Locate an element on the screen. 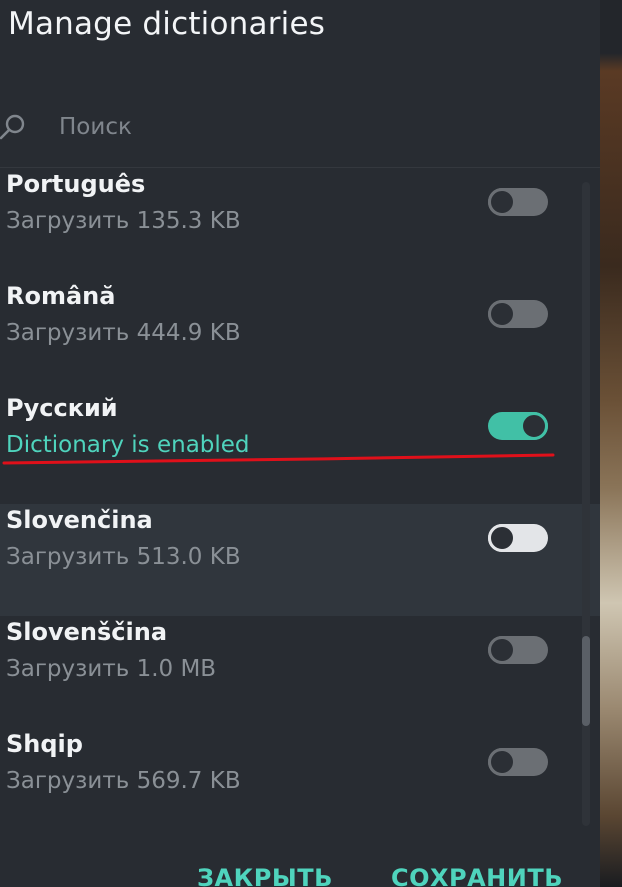 The width and height of the screenshot is (622, 887). close-button: ЗАКРЫТЬ is located at coordinates (265, 875).